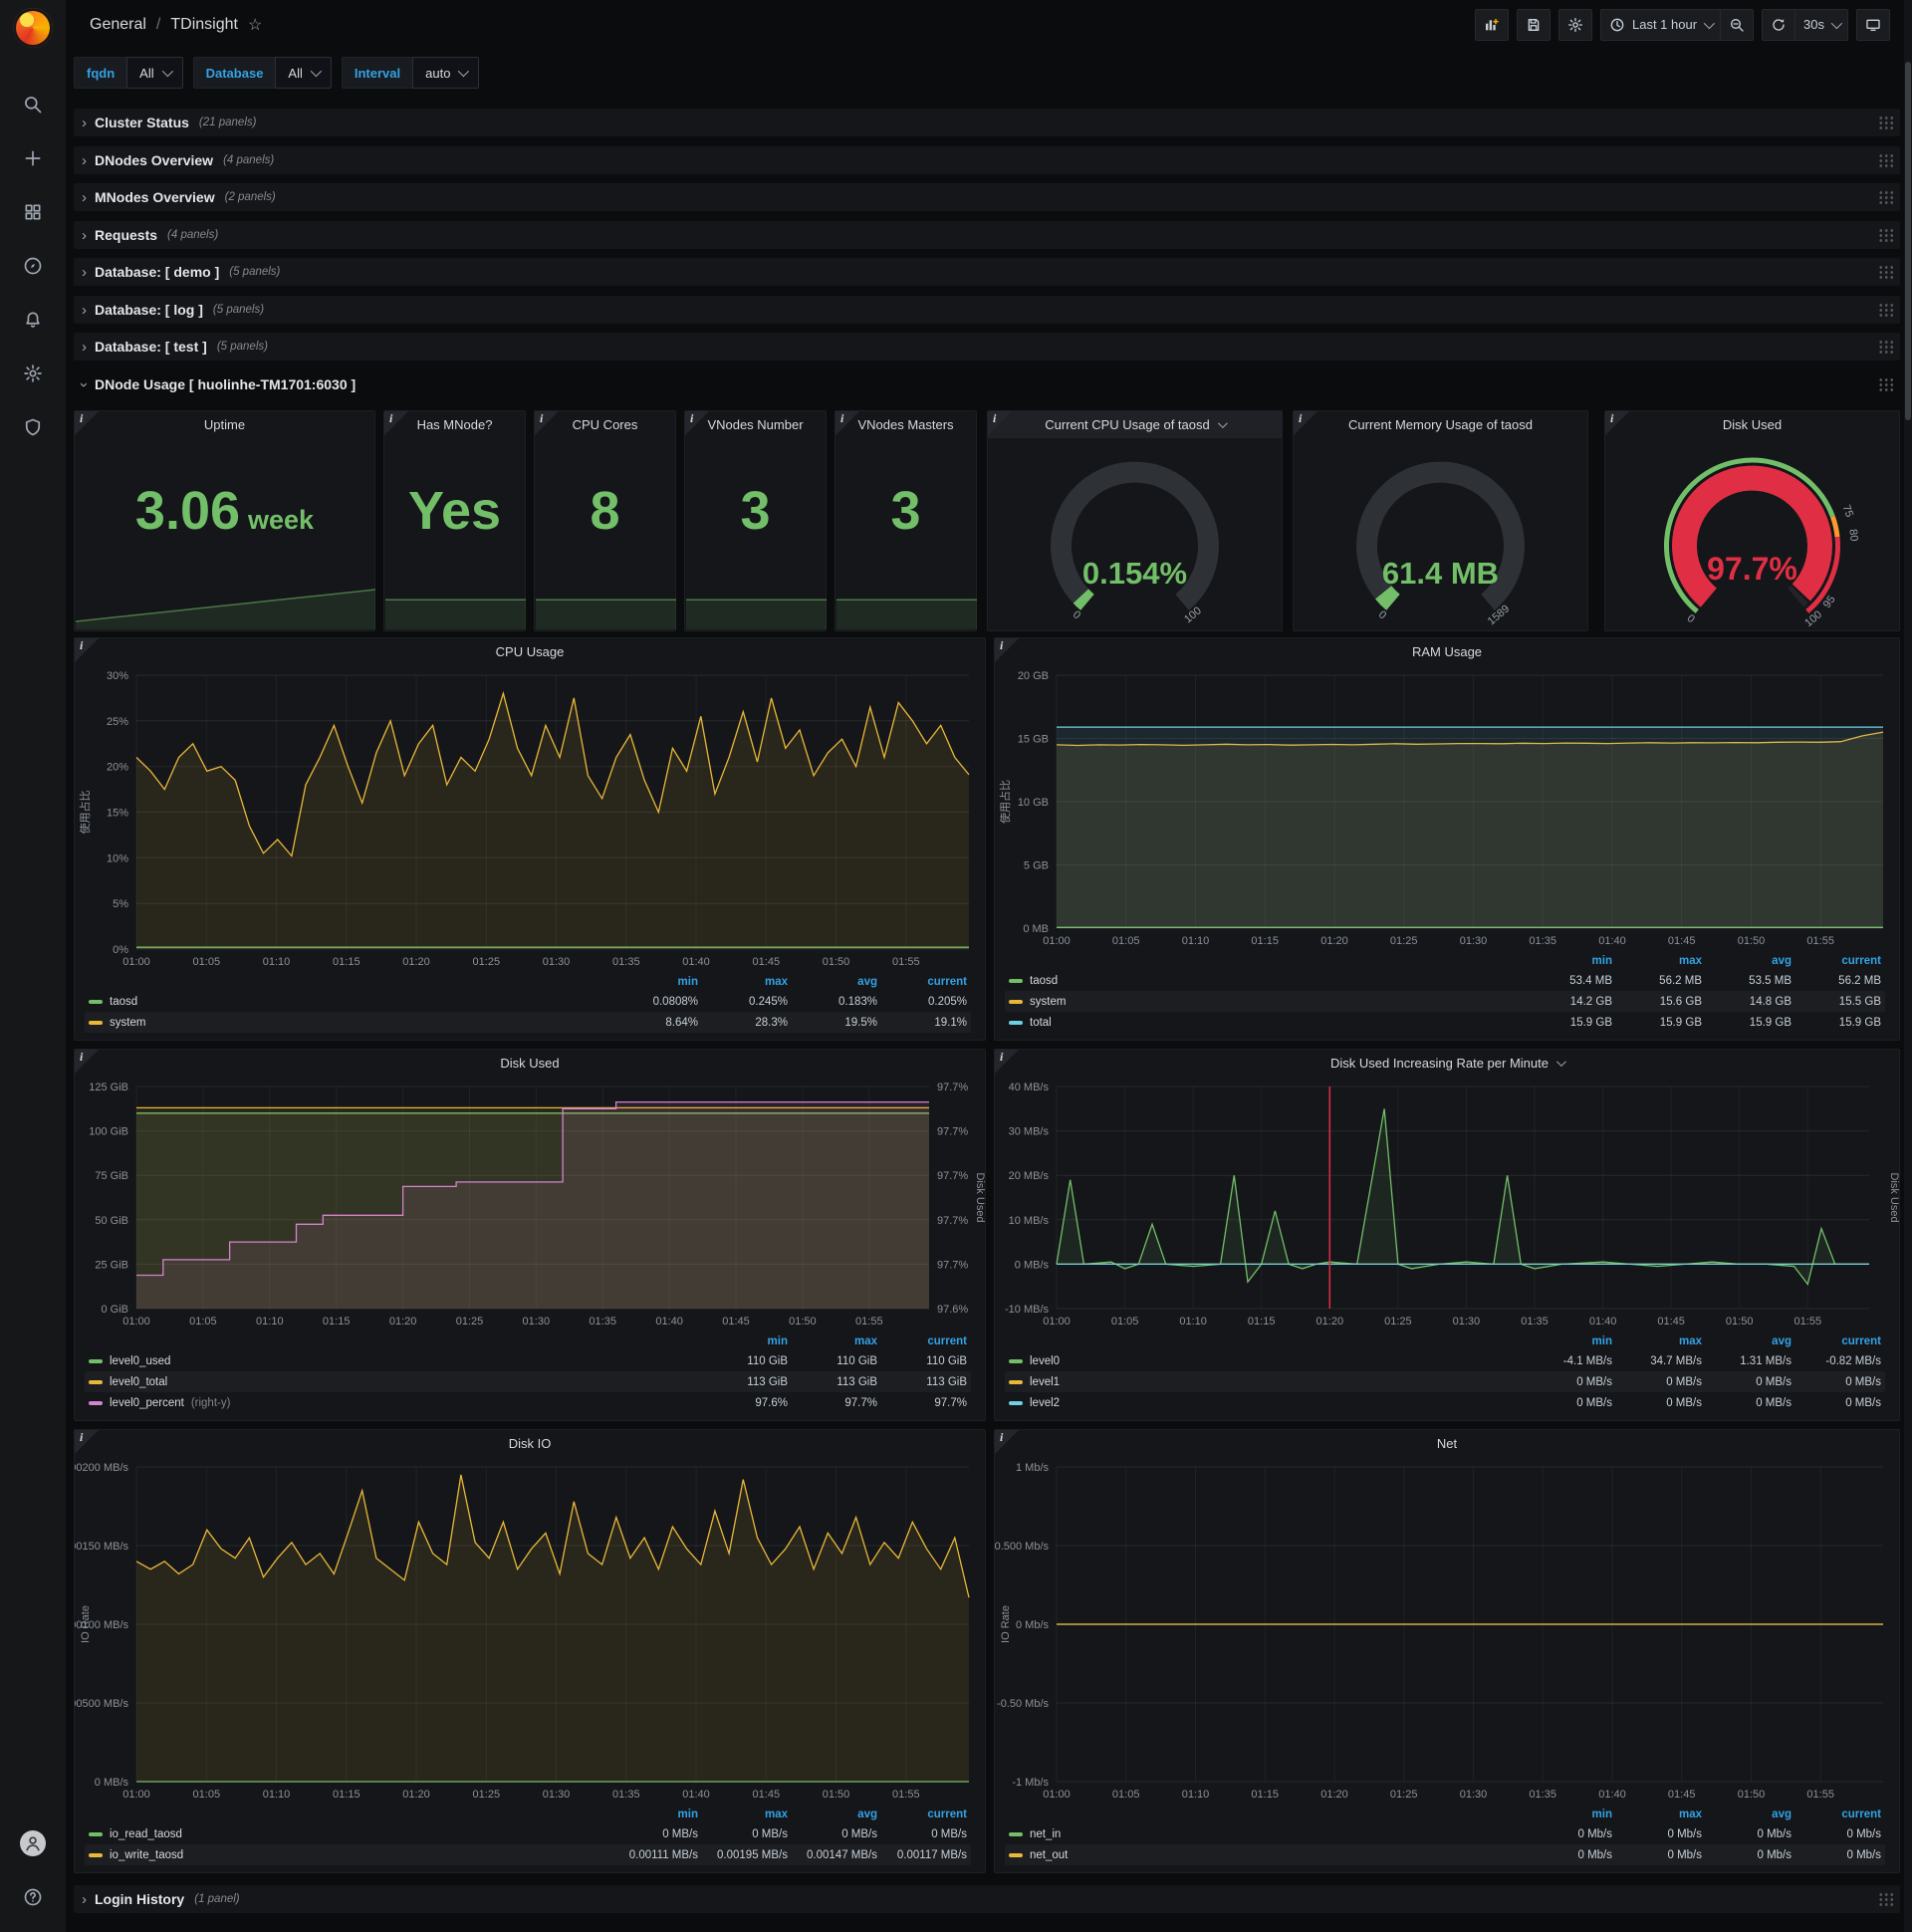  What do you see at coordinates (33, 427) in the screenshot?
I see `sidebar-item-shield` at bounding box center [33, 427].